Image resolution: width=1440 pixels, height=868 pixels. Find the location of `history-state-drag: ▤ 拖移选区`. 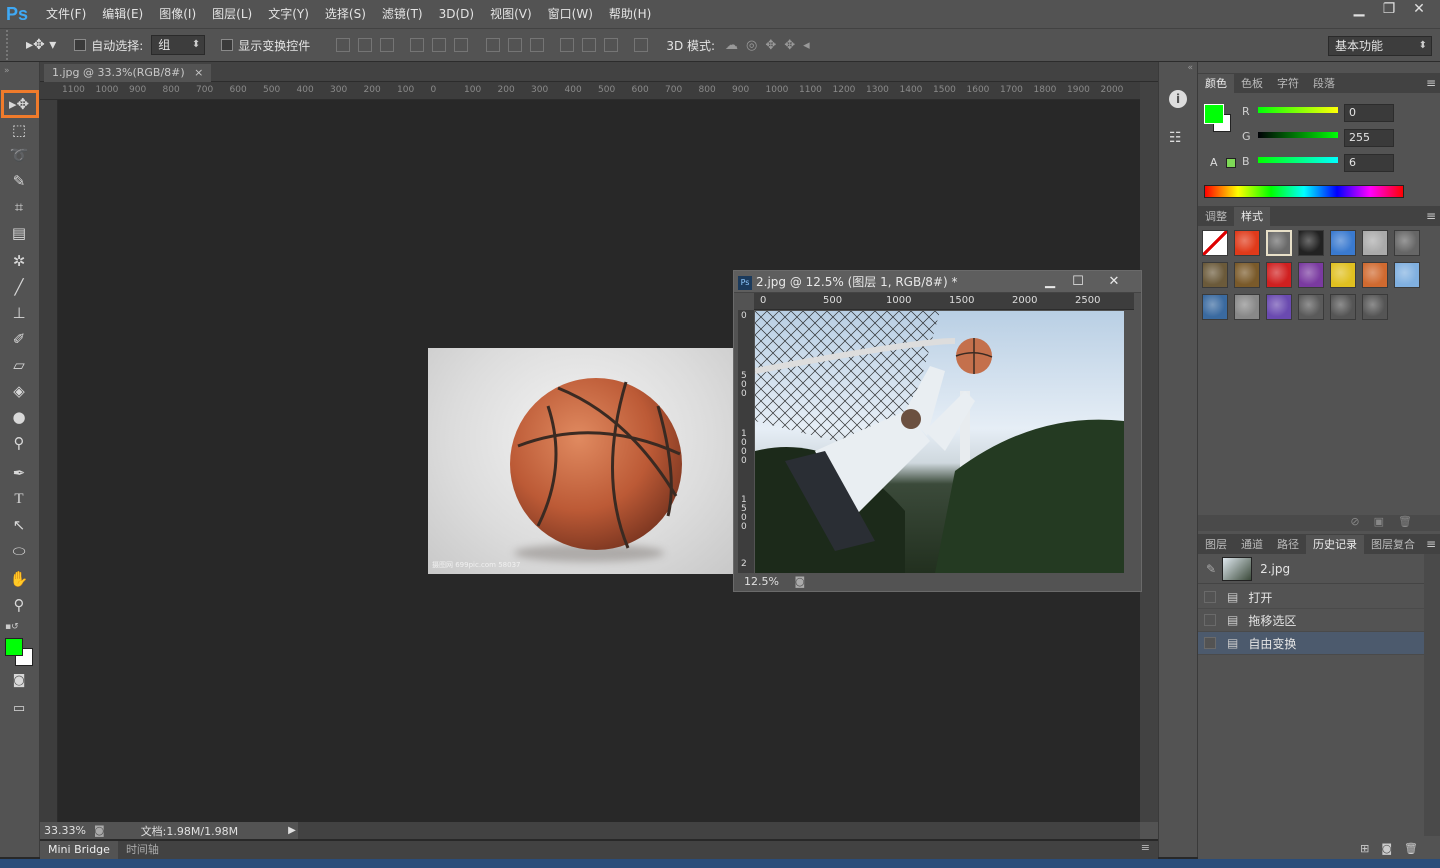

history-state-drag: ▤ 拖移选区 is located at coordinates (1311, 620).